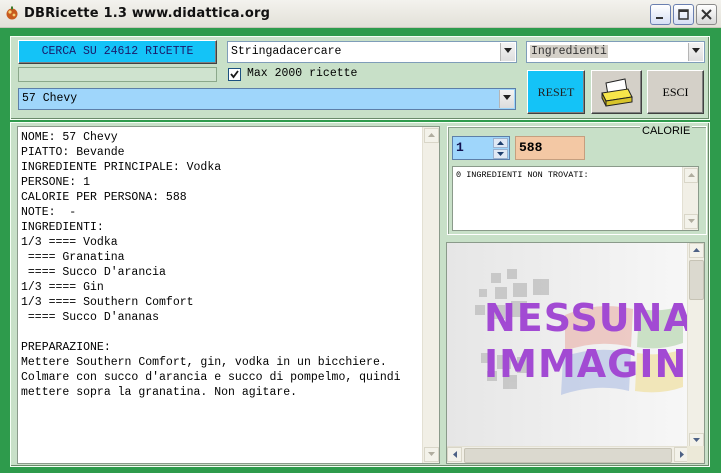 The image size is (721, 473). Describe the element at coordinates (69, 137) in the screenshot. I see `recipe-line: NOME: 57 Chevy` at that location.